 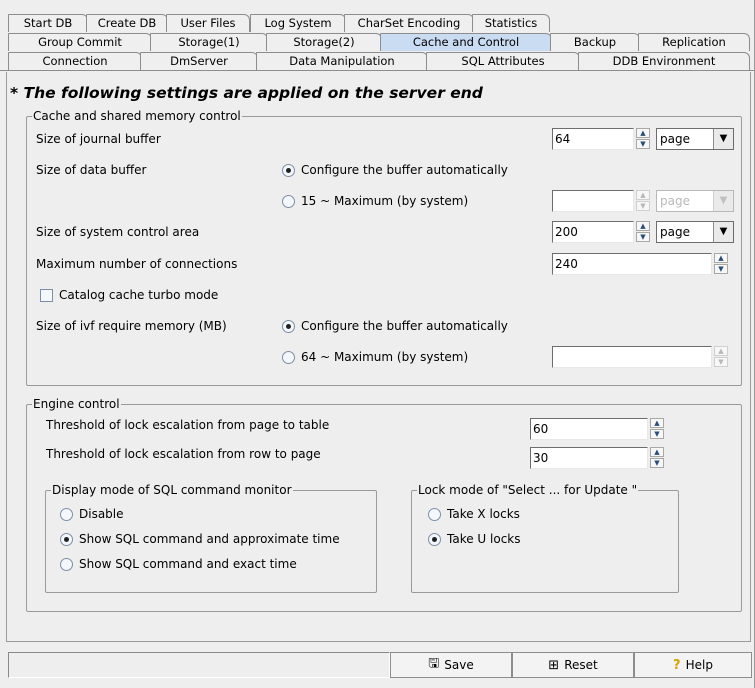 I want to click on system-control-area-input: 200, so click(x=593, y=232).